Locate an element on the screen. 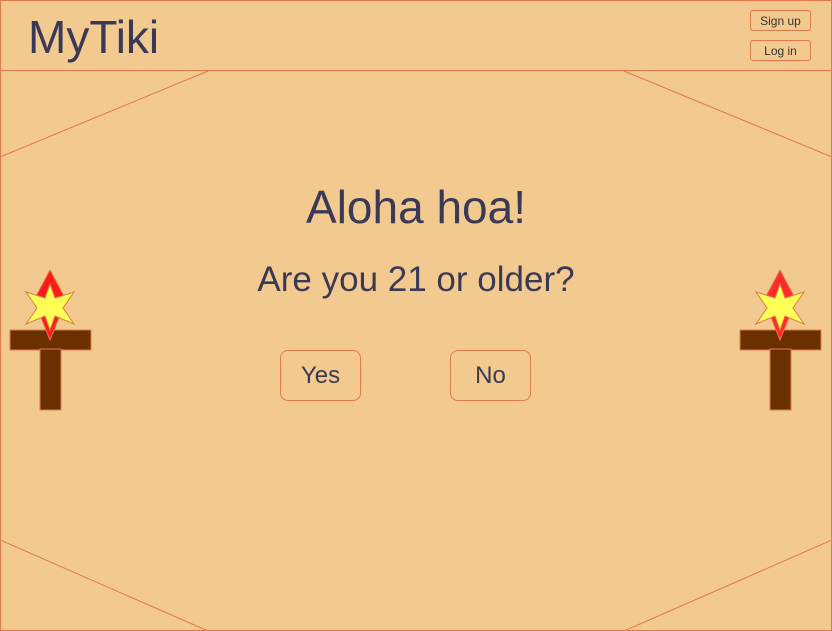 Image resolution: width=832 pixels, height=631 pixels. app-logo: MyTiki is located at coordinates (94, 37).